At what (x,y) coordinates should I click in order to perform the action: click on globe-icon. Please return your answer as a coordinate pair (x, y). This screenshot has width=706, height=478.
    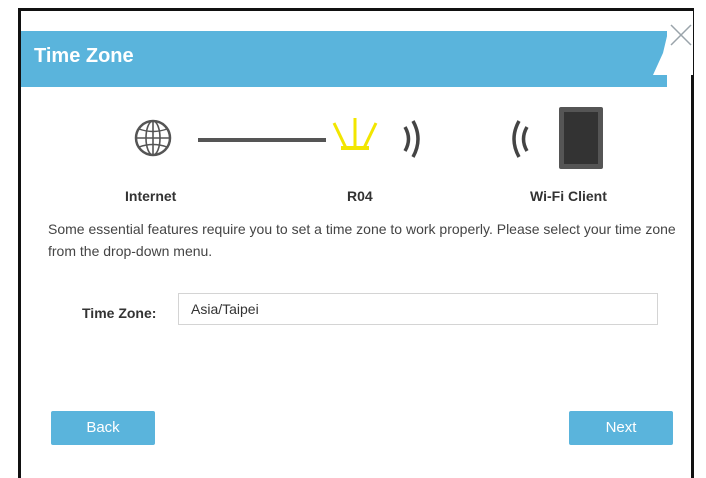
    Looking at the image, I should click on (153, 138).